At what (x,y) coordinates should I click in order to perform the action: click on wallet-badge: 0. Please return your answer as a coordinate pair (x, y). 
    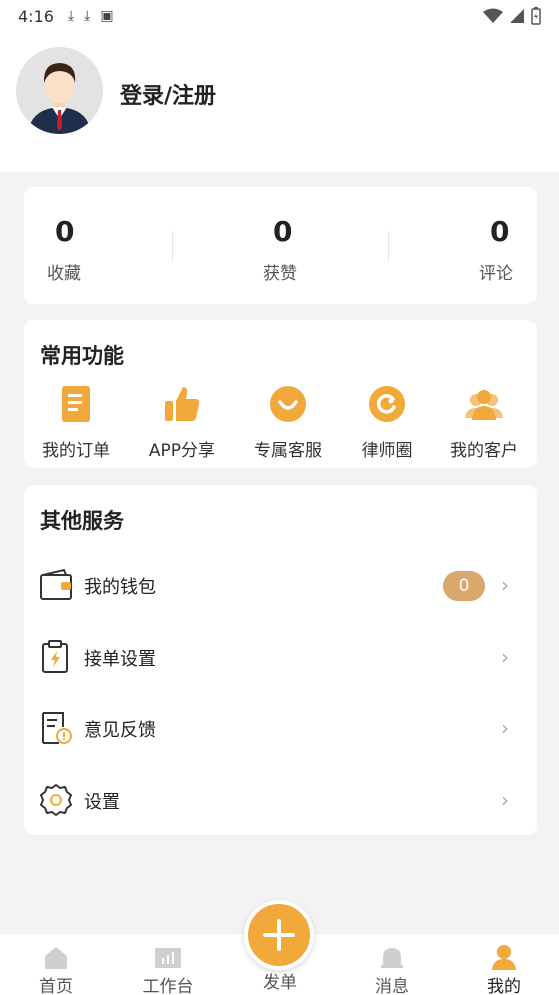
    Looking at the image, I should click on (464, 586).